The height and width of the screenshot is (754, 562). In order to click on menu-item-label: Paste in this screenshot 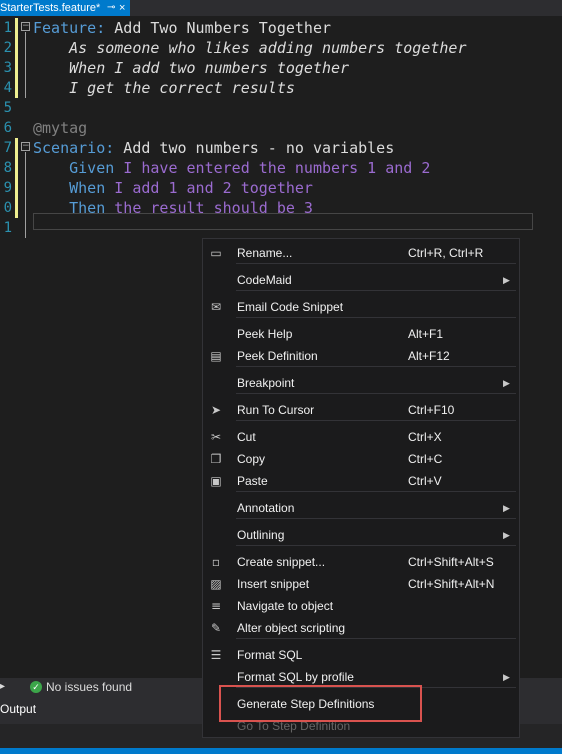, I will do `click(252, 481)`.